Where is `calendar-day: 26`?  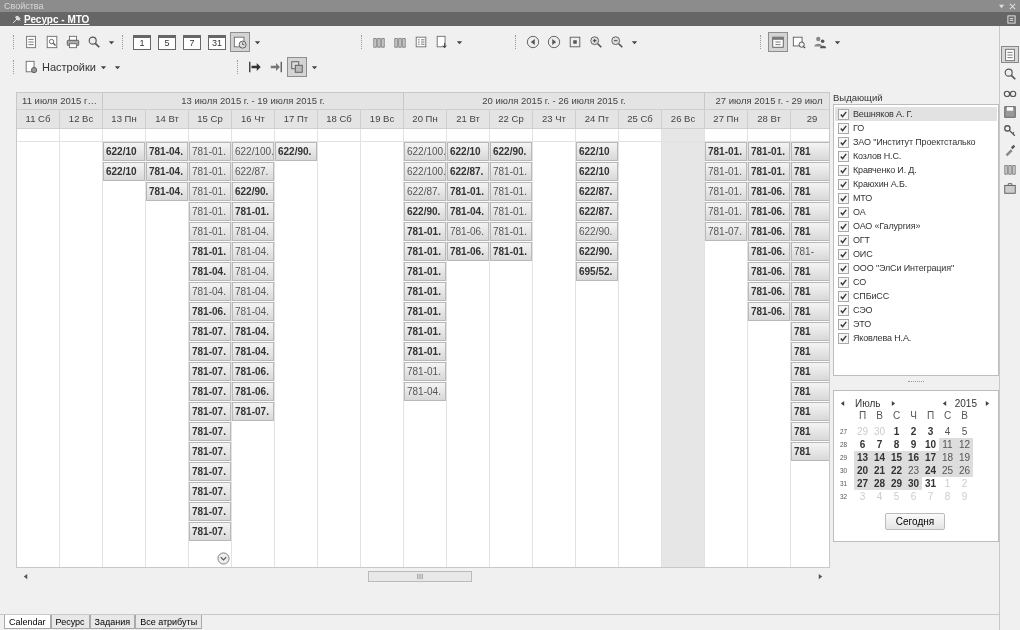
calendar-day: 26 is located at coordinates (964, 470).